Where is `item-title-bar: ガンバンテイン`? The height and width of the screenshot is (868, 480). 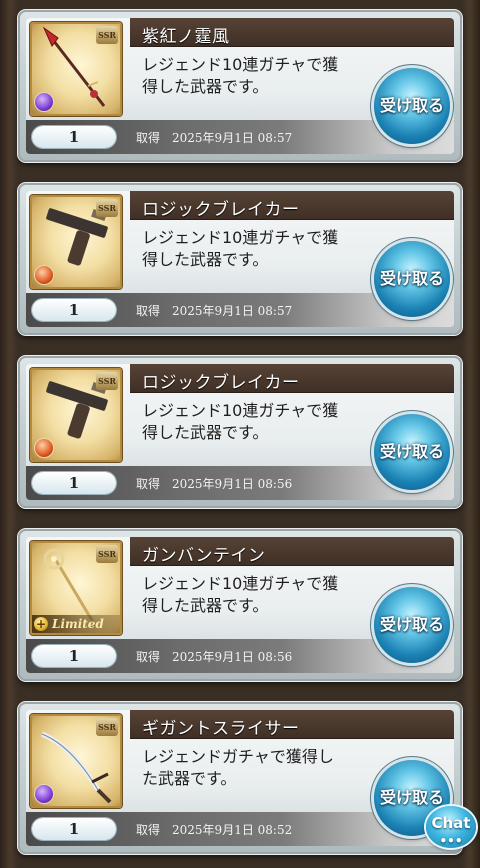 item-title-bar: ガンバンテイン is located at coordinates (292, 551).